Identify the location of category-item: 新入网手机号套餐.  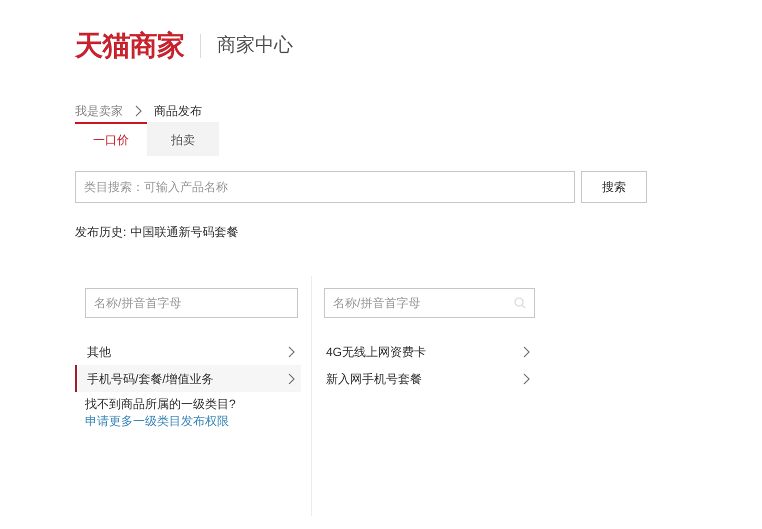
(430, 378).